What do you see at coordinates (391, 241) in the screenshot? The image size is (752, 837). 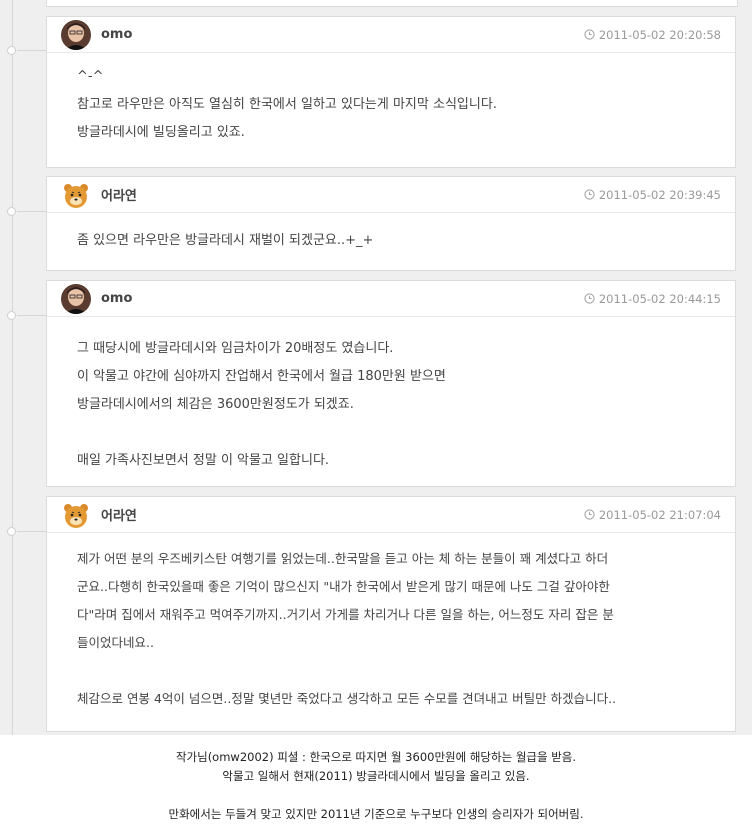 I see `comment-body: 좀 있으면 라우만은 방글라데시 재벌이 되겠군요..+_+` at bounding box center [391, 241].